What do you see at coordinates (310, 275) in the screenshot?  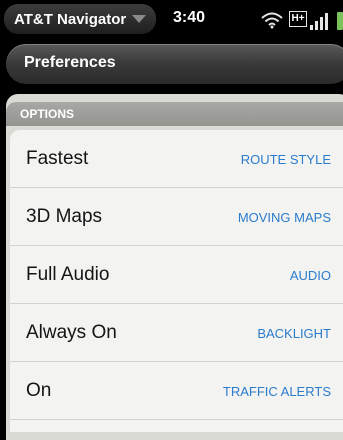 I see `audio-label: AUDIO` at bounding box center [310, 275].